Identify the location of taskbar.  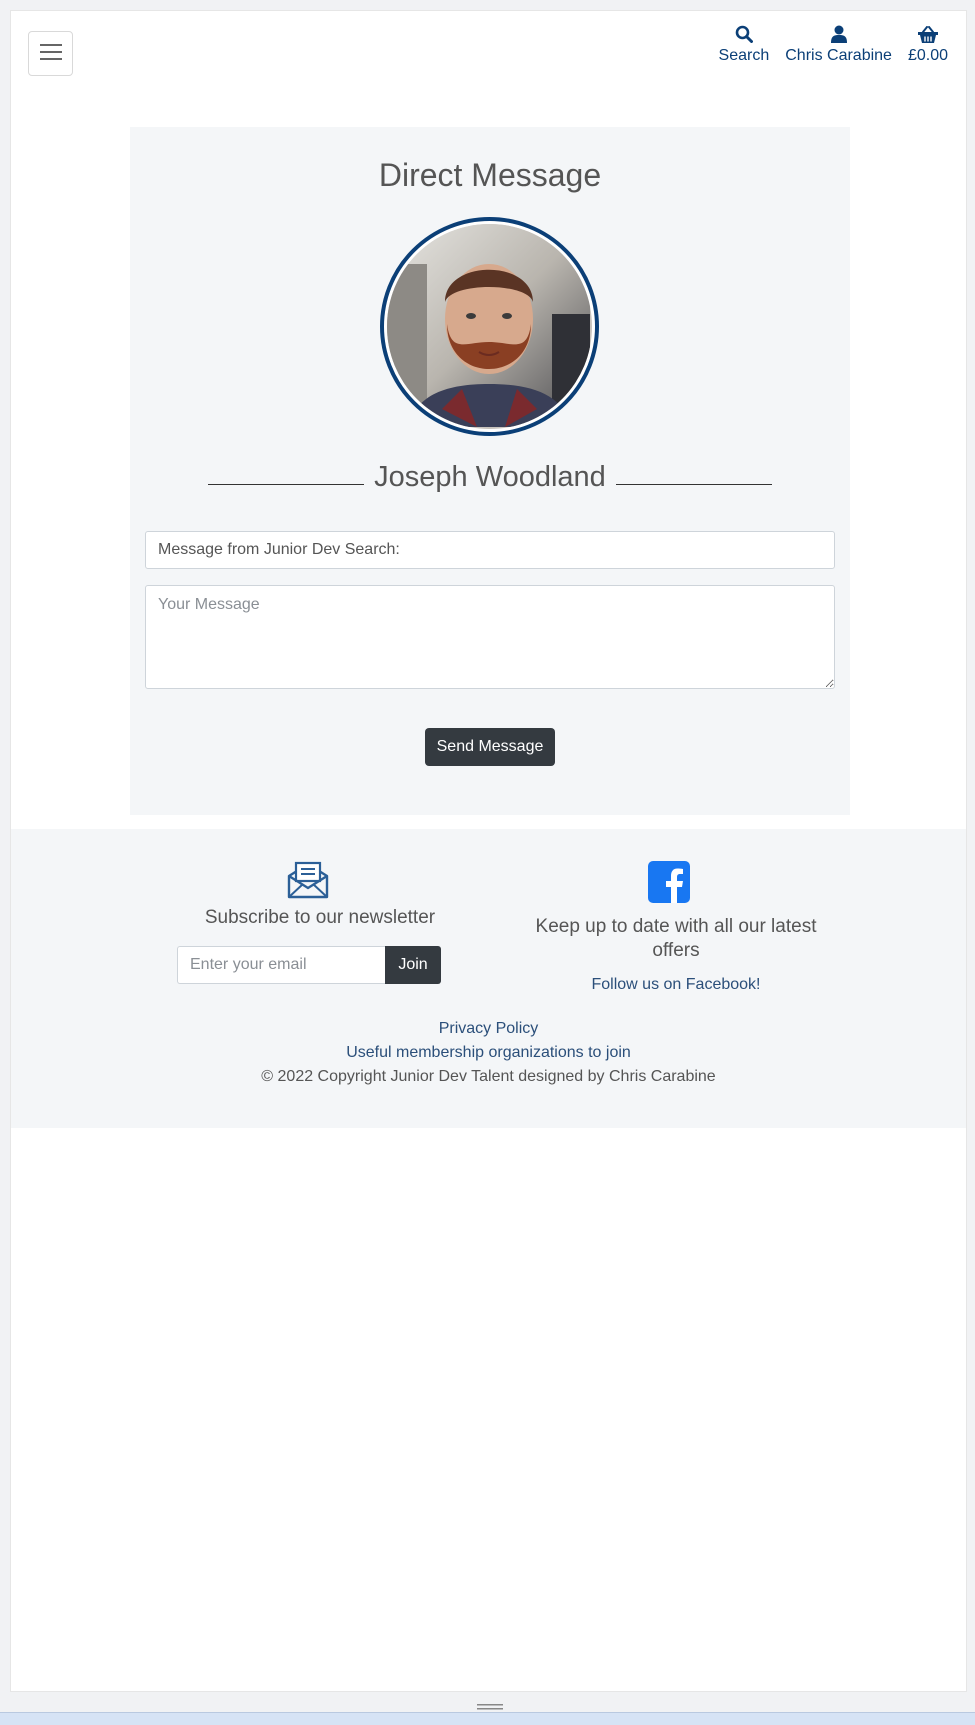
(487, 1718).